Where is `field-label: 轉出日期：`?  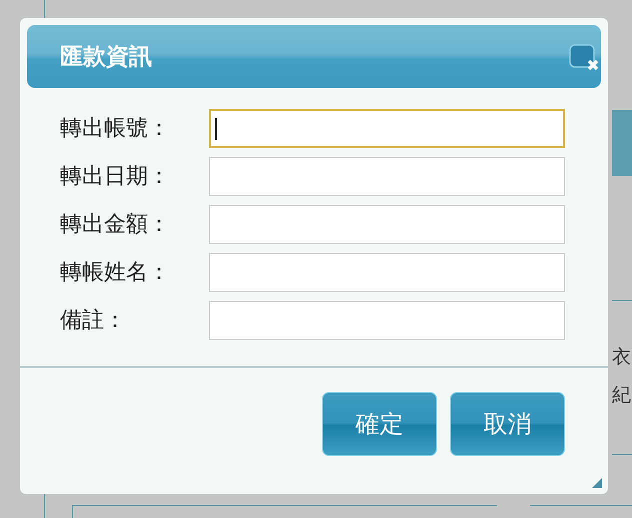
field-label: 轉出日期： is located at coordinates (115, 177).